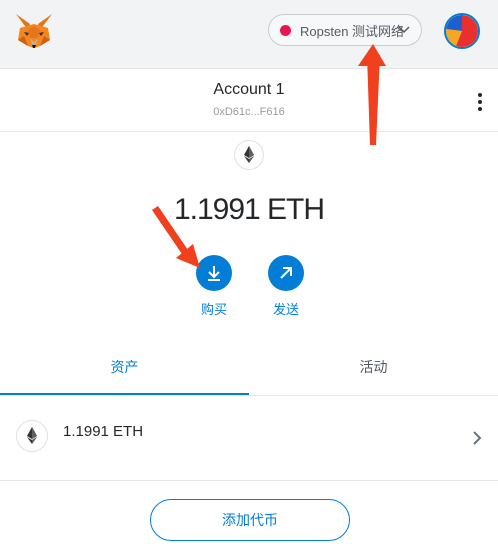 This screenshot has width=498, height=552. Describe the element at coordinates (124, 369) in the screenshot. I see `tab-assets: 资产` at that location.